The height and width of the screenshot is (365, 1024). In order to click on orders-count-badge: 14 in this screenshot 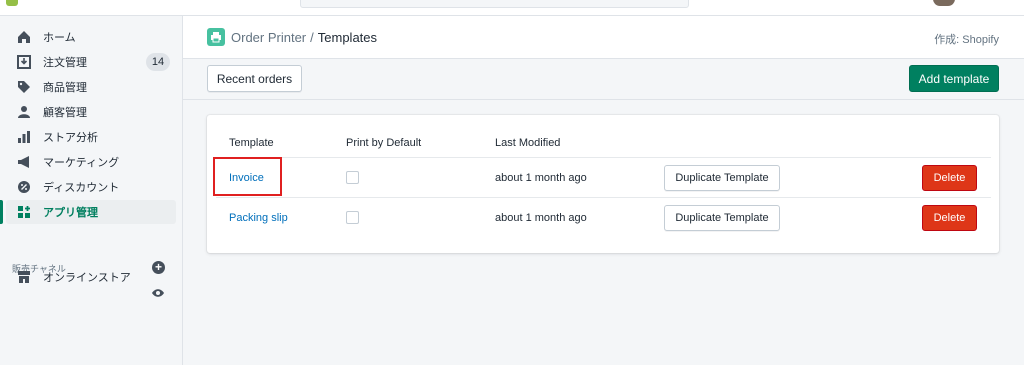, I will do `click(158, 62)`.